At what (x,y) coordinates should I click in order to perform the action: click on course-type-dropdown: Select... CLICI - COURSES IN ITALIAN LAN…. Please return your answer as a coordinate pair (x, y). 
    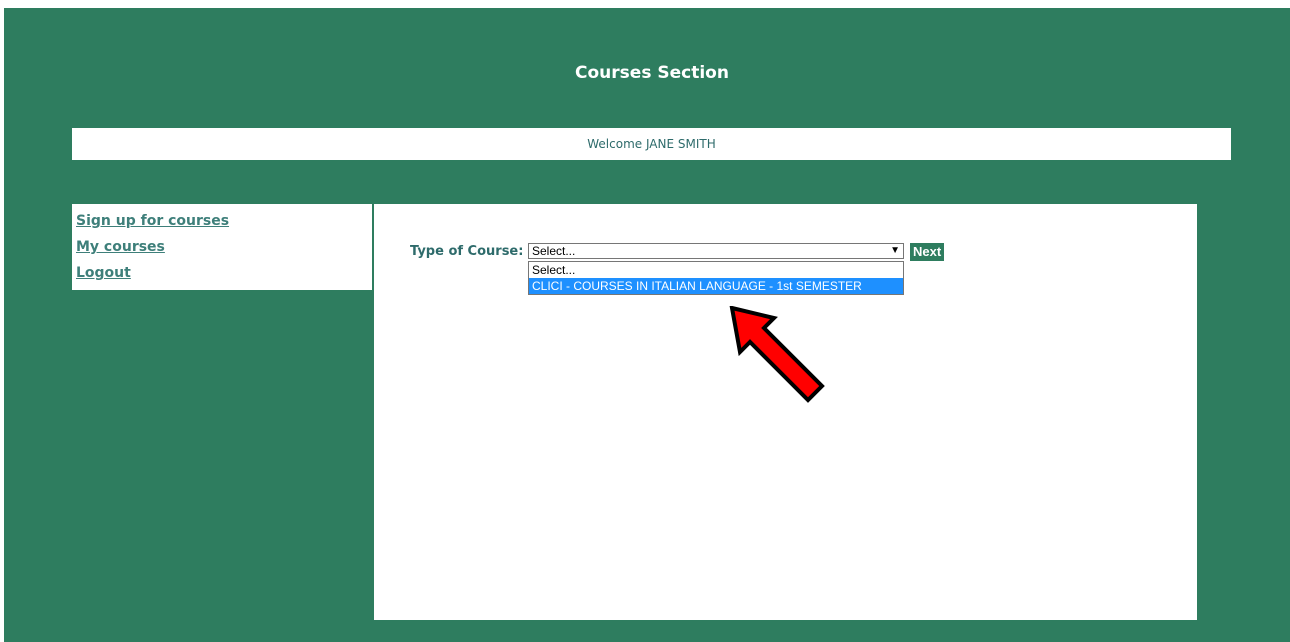
    Looking at the image, I should click on (716, 278).